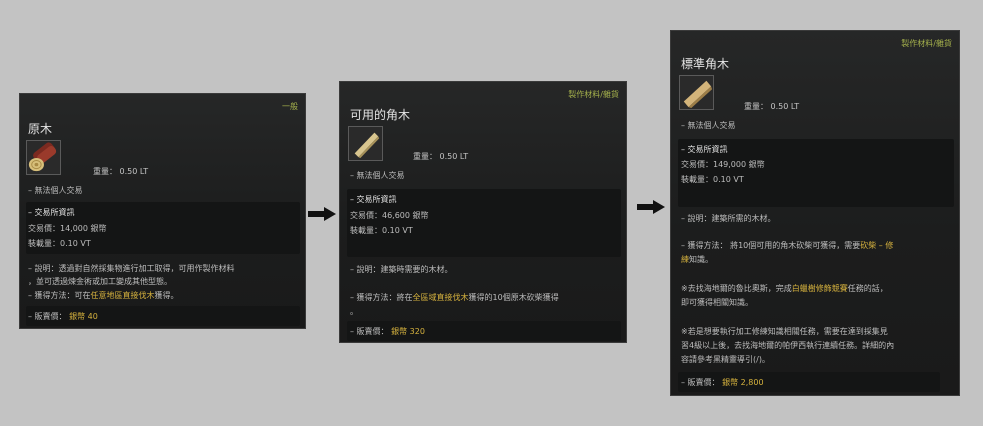 The width and height of the screenshot is (983, 426). What do you see at coordinates (131, 268) in the screenshot?
I see `description-line-1: – 說明：透過對自然採集物進行加工取得，可用作製作材料` at bounding box center [131, 268].